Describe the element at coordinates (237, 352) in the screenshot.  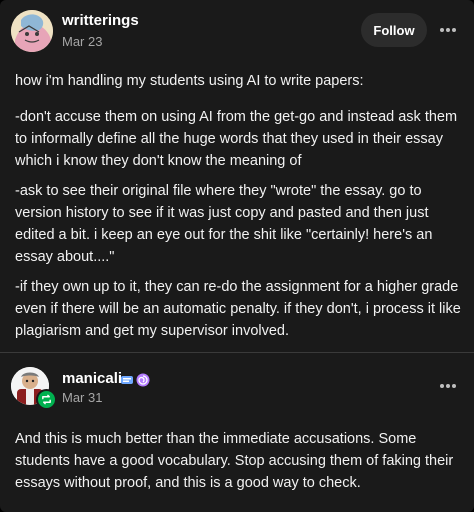
I see `reblog-divider` at that location.